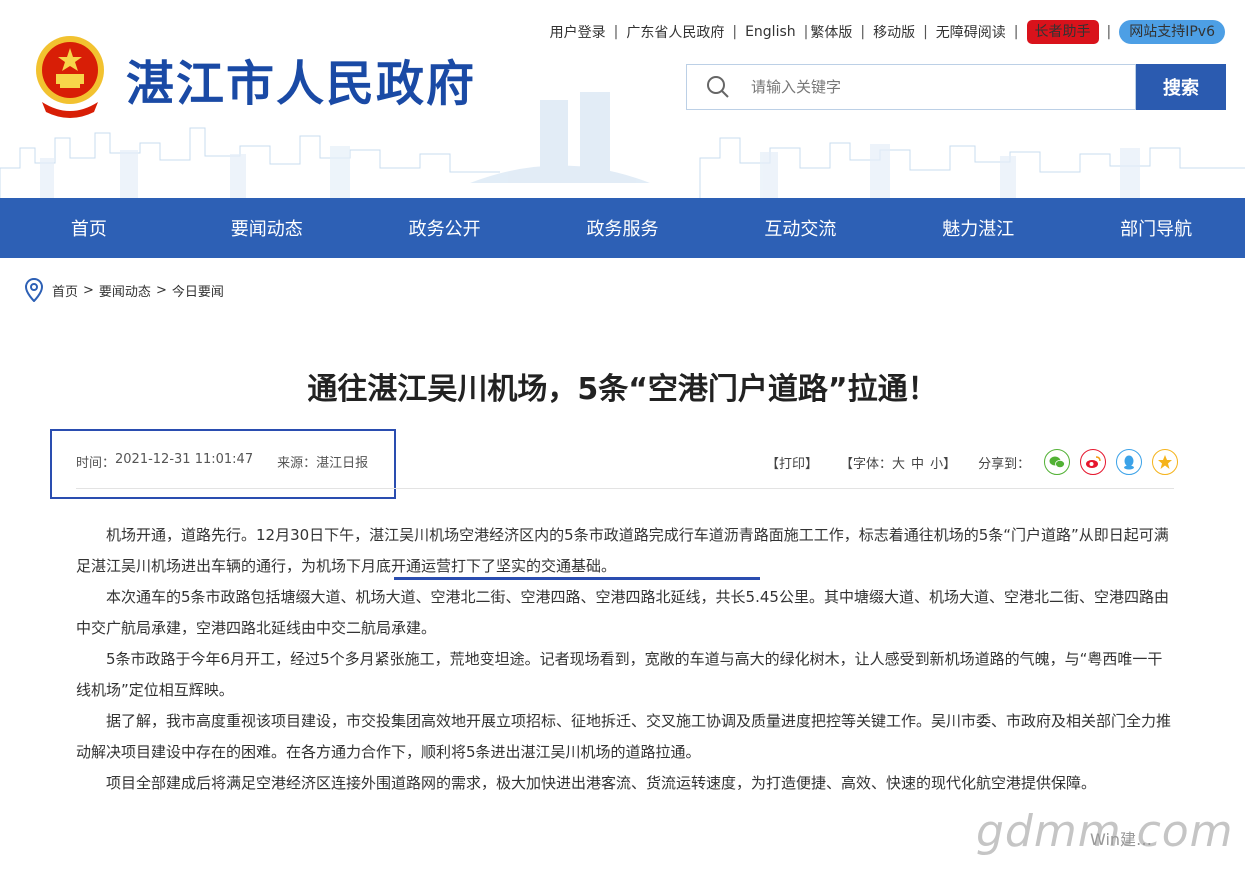  I want to click on main-nav: 首页 要闻动态 政务公开 政务服务 互动交流 魅力湛江 部门导航, so click(622, 228).